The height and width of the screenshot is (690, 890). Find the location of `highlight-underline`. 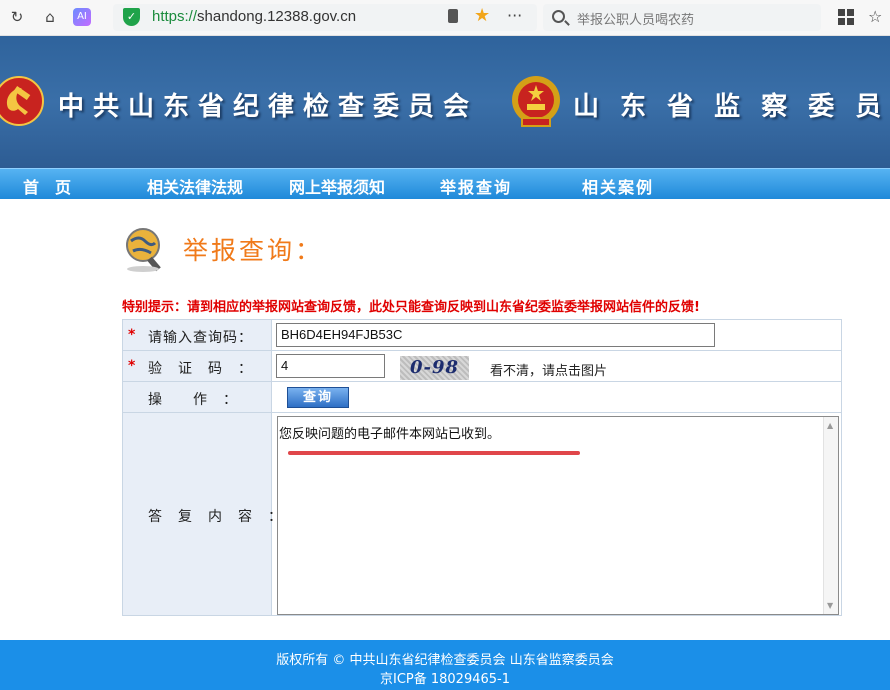

highlight-underline is located at coordinates (434, 453).